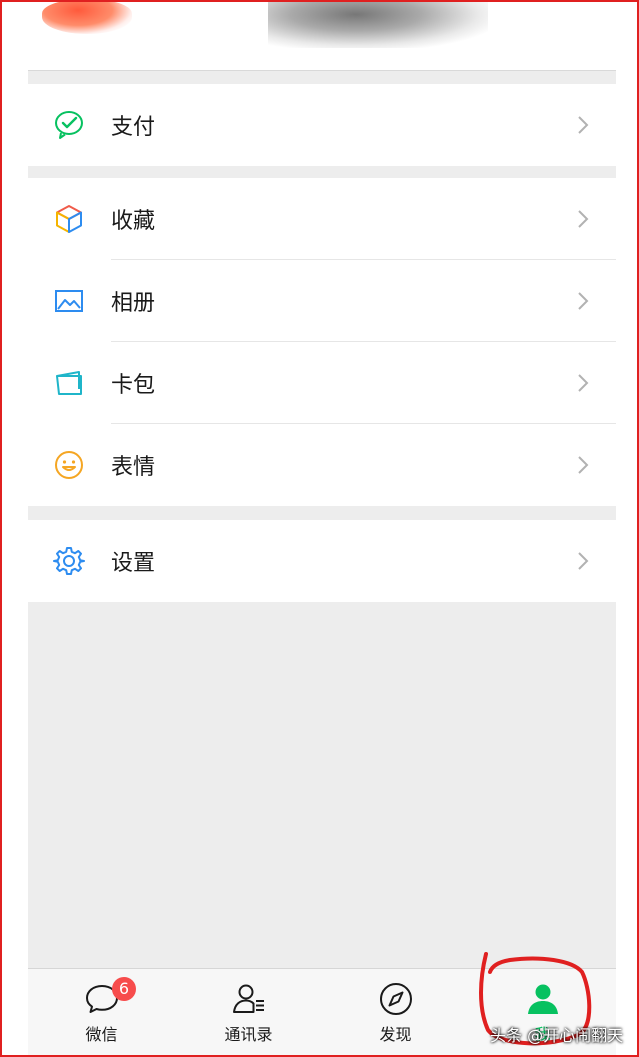 Image resolution: width=639 pixels, height=1057 pixels. I want to click on menu-label: 设置, so click(133, 563).